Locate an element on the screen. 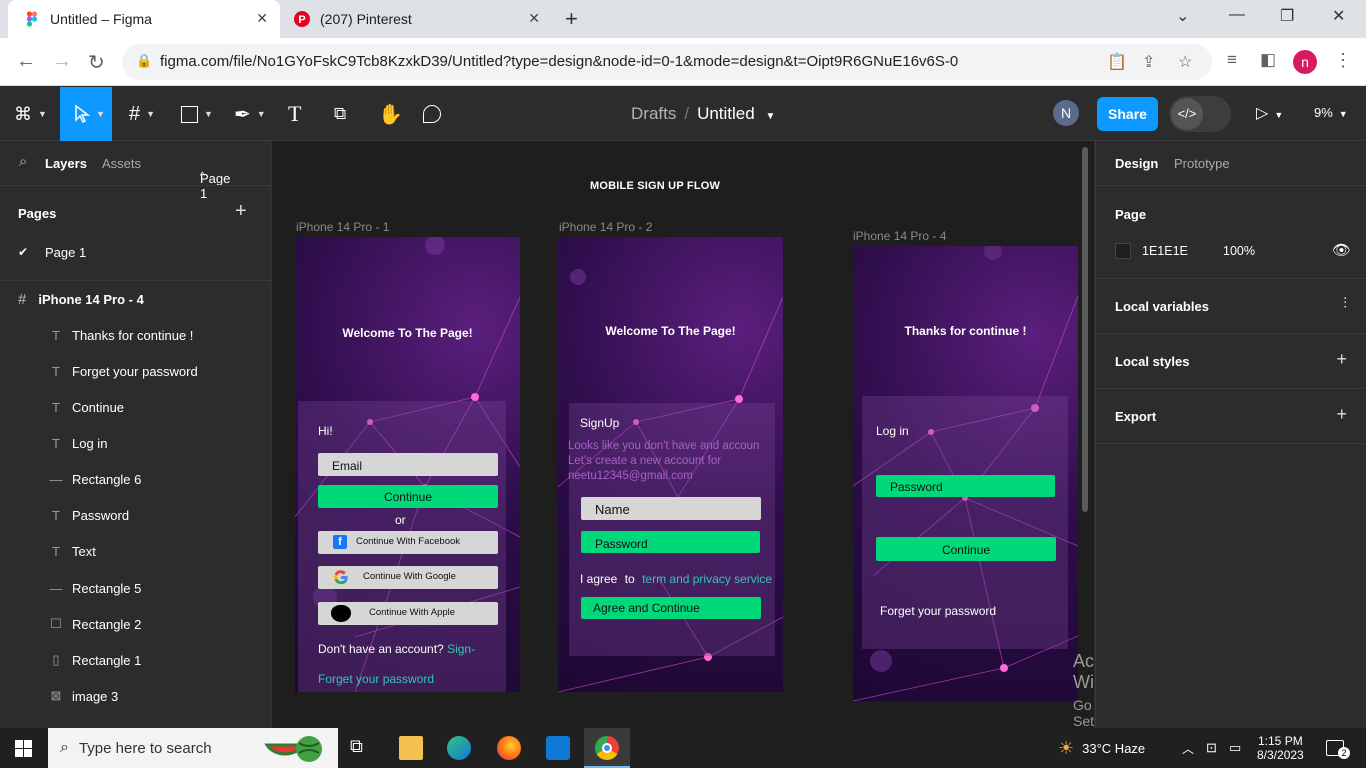 The image size is (1366, 768). layer-row: — Rectangle 5 is located at coordinates (135, 588).